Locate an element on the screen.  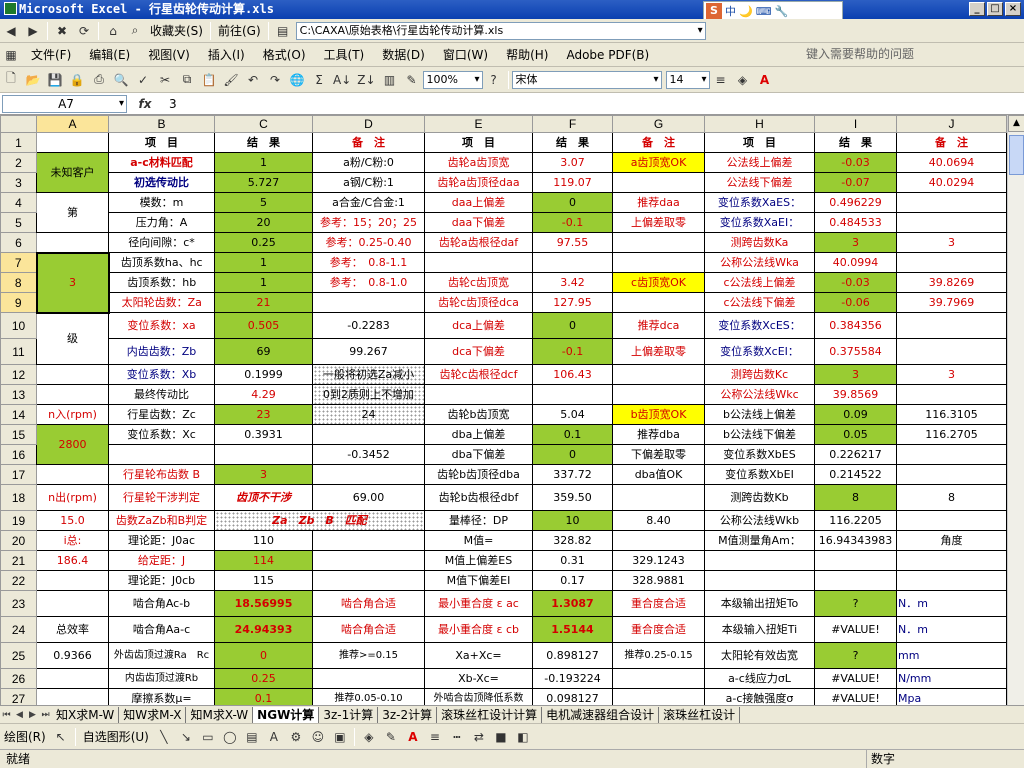
cell: 4.29 is located at coordinates (263, 394).